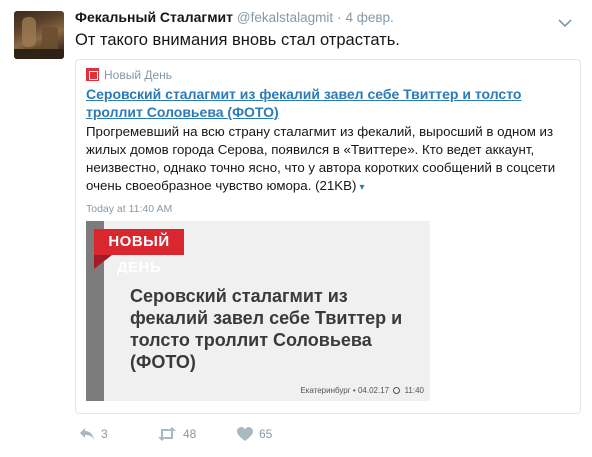 This screenshot has height=457, width=592. Describe the element at coordinates (279, 437) in the screenshot. I see `tweet-actions: 3 48 65` at that location.